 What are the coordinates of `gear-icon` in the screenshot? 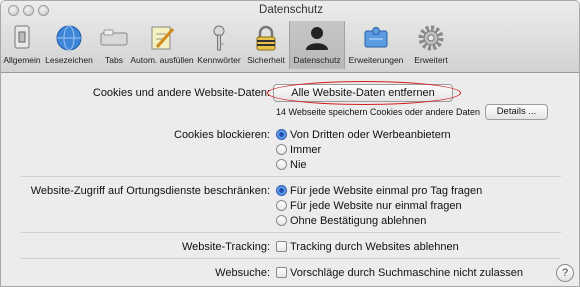 It's located at (431, 38).